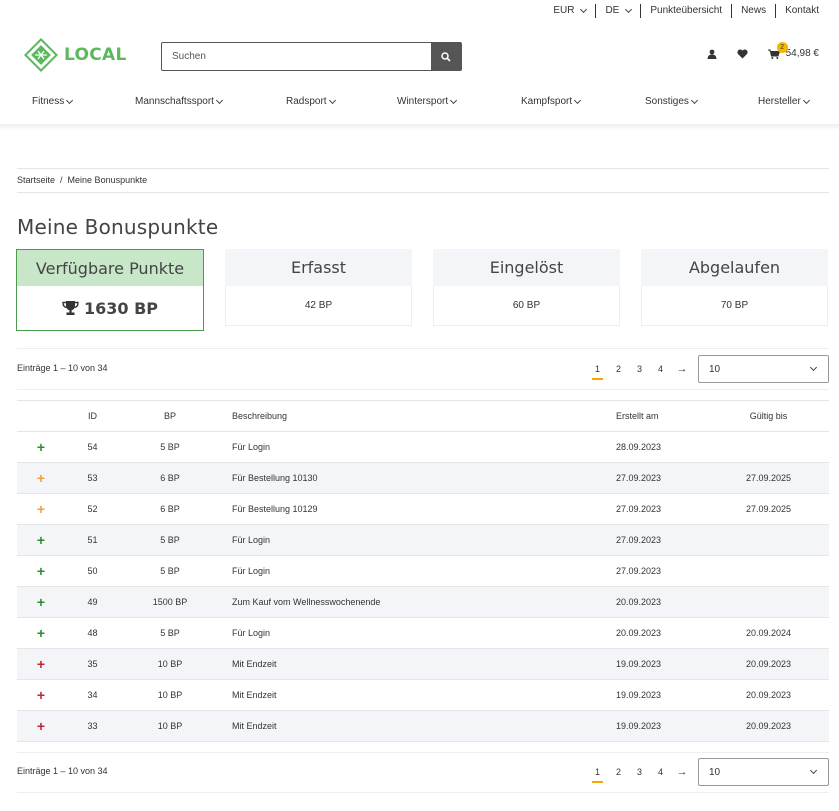 The width and height of the screenshot is (839, 811). Describe the element at coordinates (306, 101) in the screenshot. I see `nav-label: Radsport` at that location.